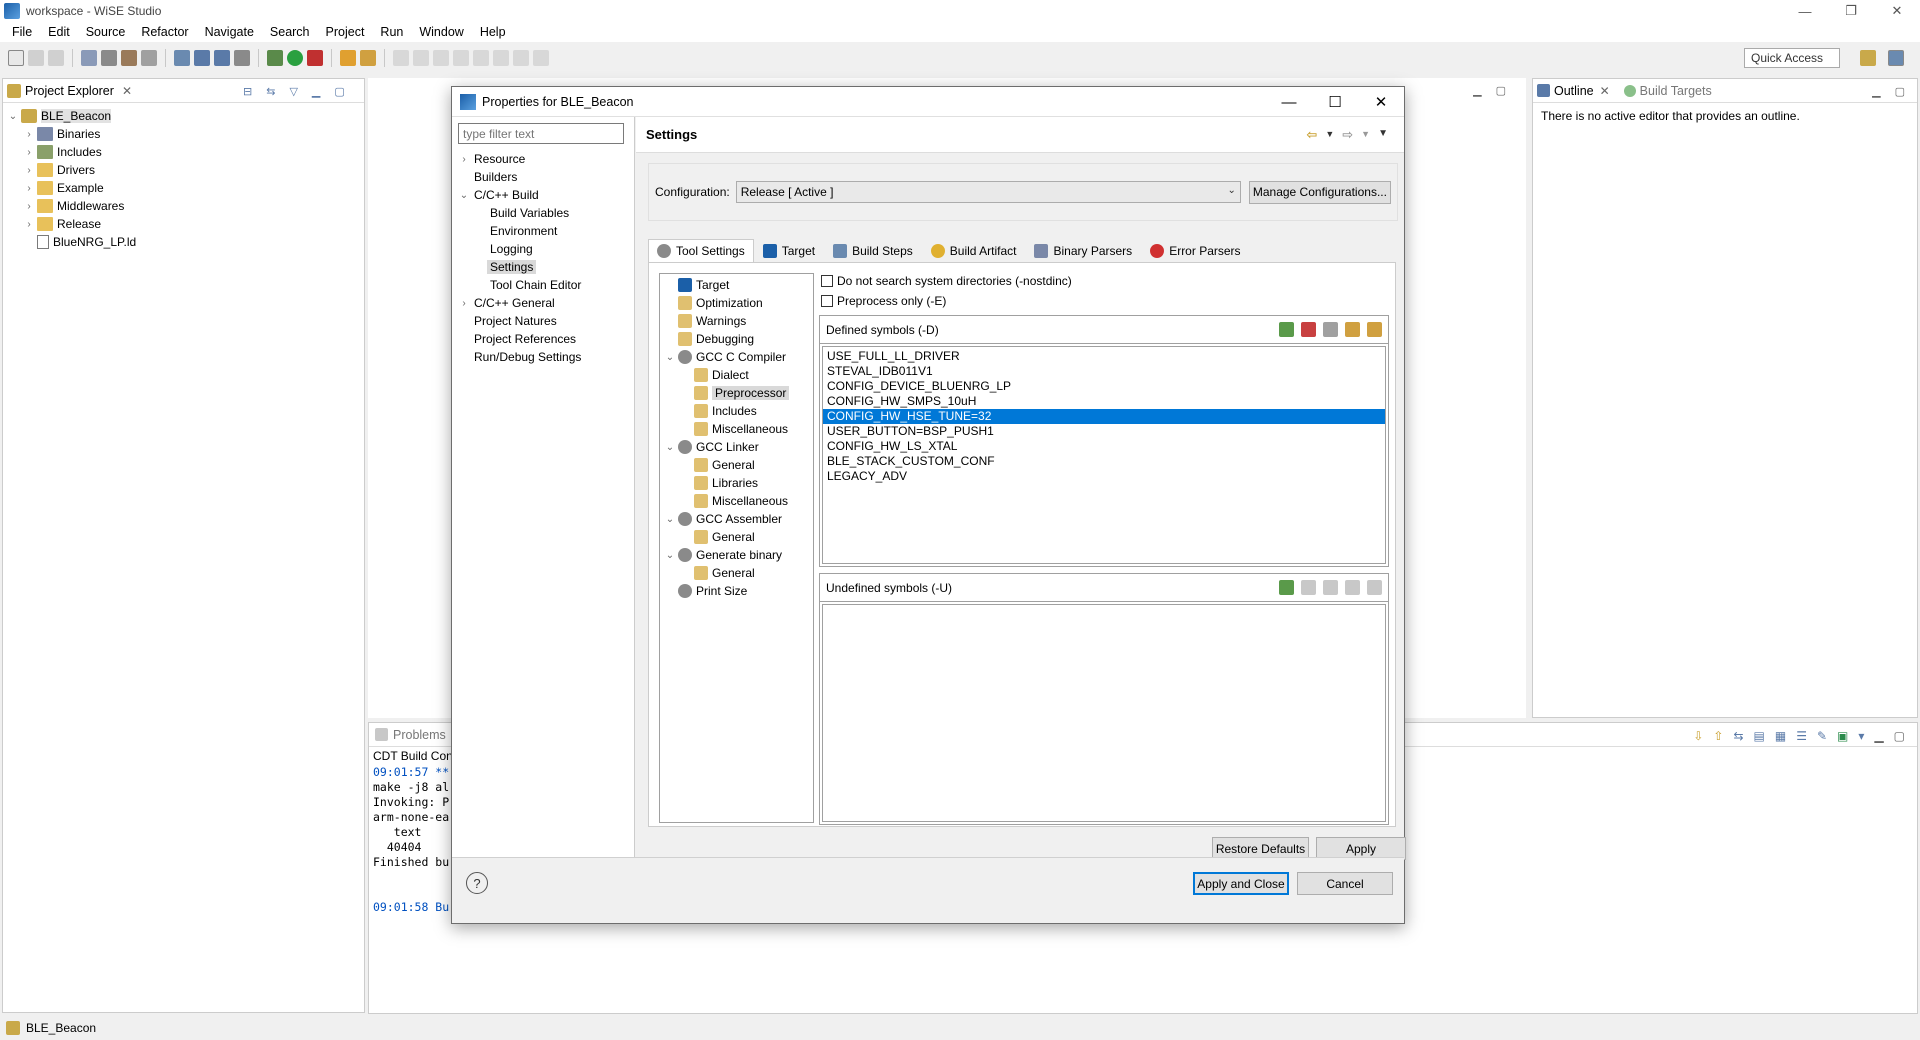 The width and height of the screenshot is (1920, 1040). Describe the element at coordinates (543, 321) in the screenshot. I see `nav-item-project-natures: Project Natures` at that location.